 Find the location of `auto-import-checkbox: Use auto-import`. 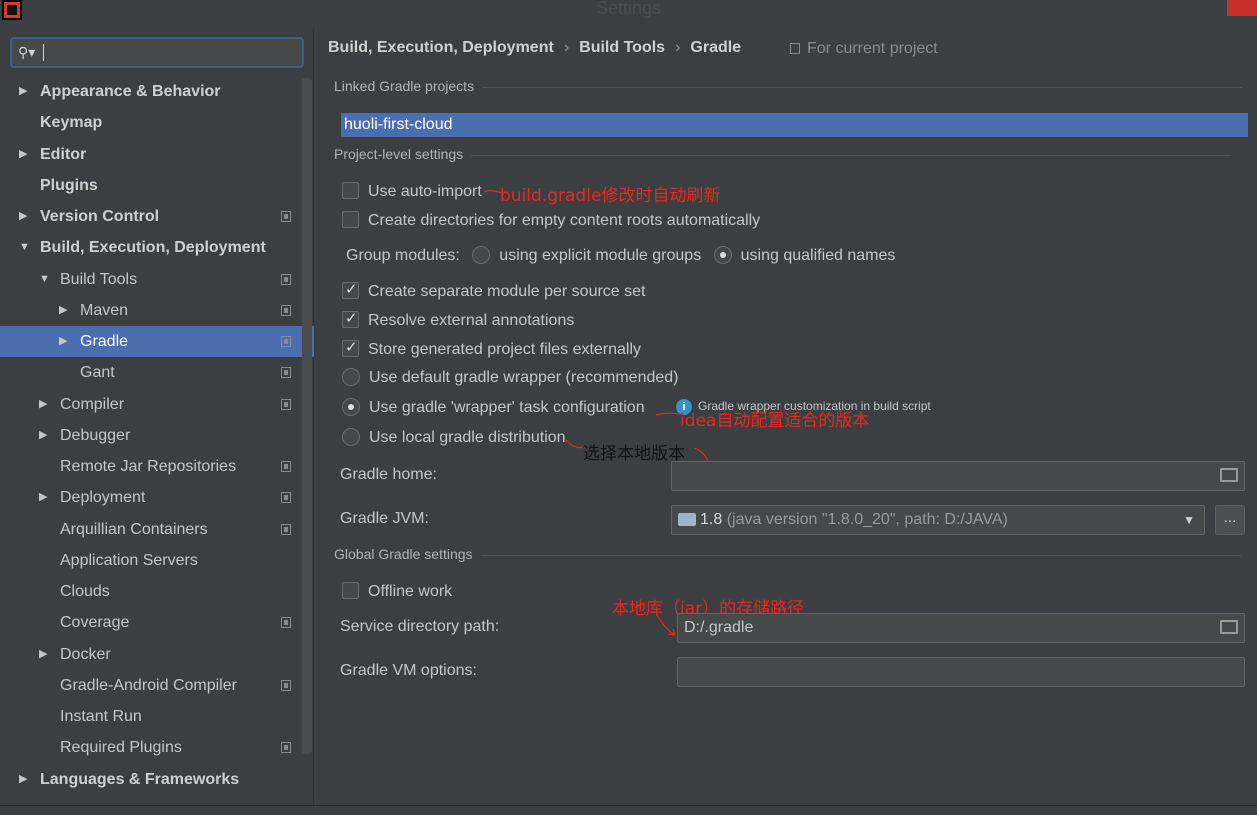

auto-import-checkbox: Use auto-import is located at coordinates (412, 192).